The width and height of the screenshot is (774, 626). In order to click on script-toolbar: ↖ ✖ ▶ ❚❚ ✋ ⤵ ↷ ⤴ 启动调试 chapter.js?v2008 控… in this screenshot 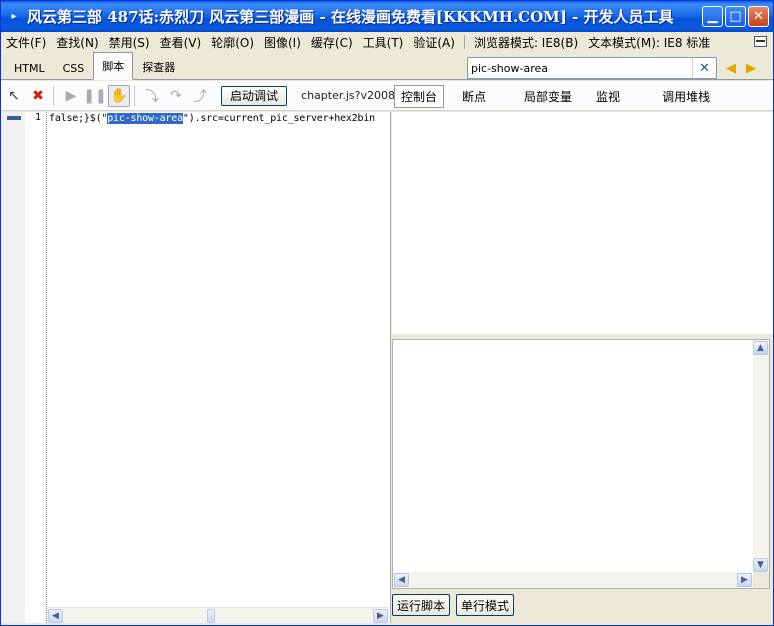, I will do `click(387, 96)`.